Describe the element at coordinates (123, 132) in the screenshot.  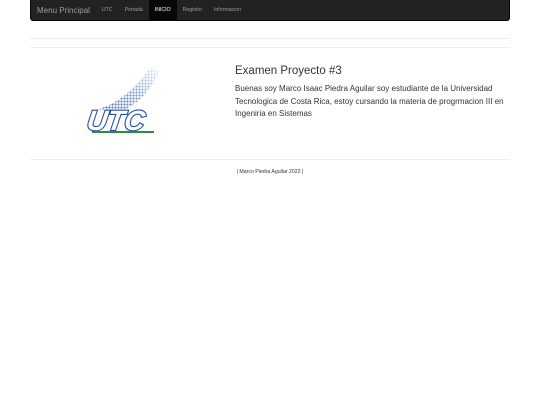
I see `logo-underline` at that location.